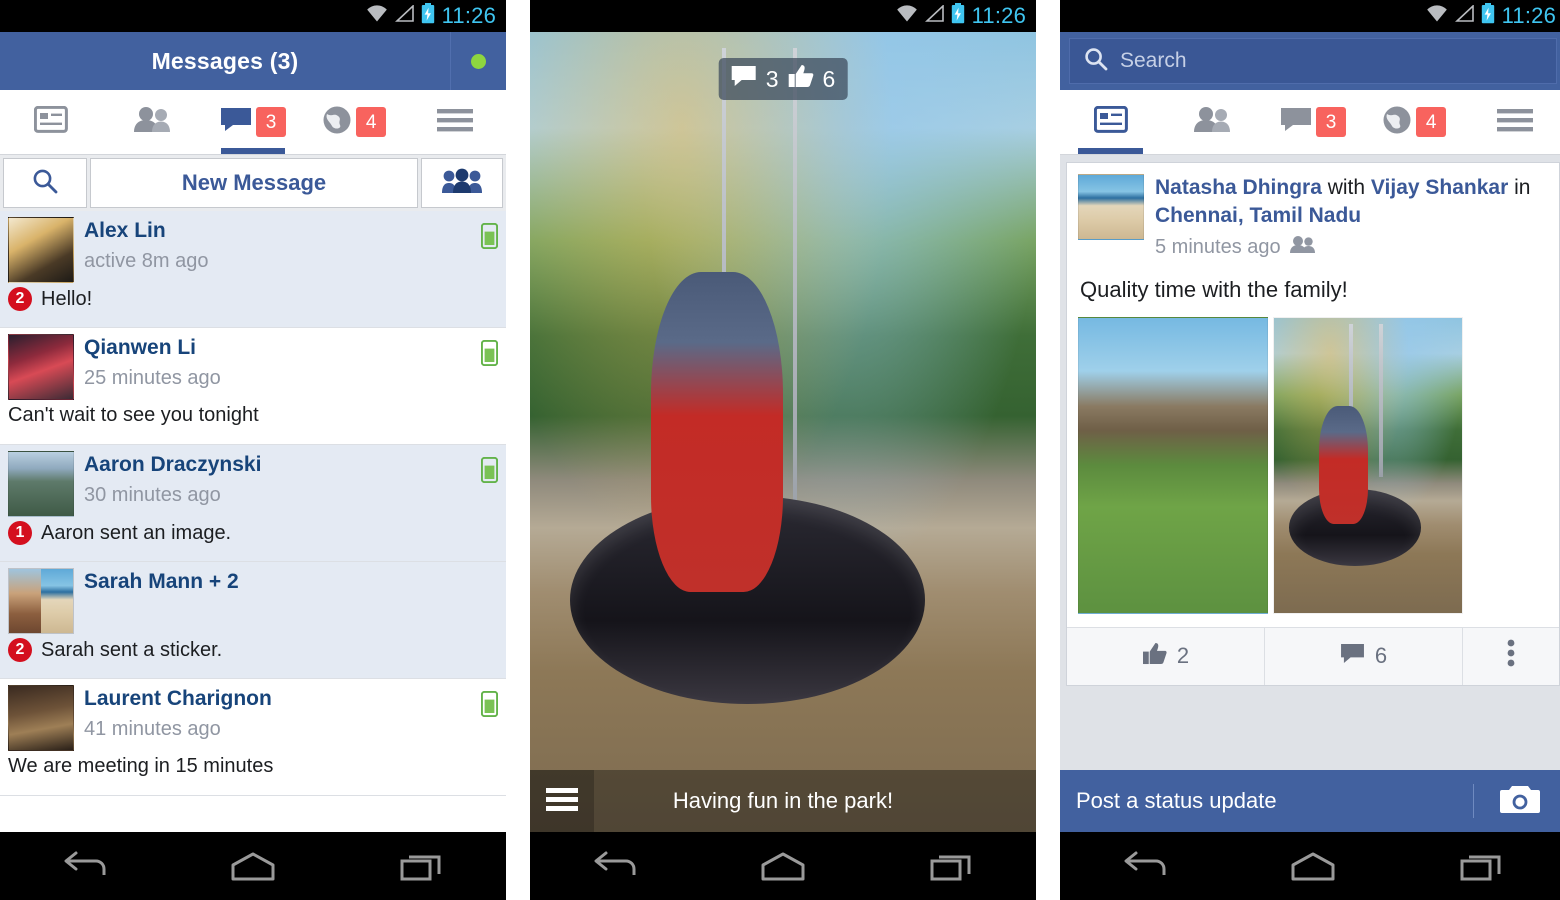 The width and height of the screenshot is (1560, 900). Describe the element at coordinates (146, 261) in the screenshot. I see `thread-timestamp: active 8m ago` at that location.